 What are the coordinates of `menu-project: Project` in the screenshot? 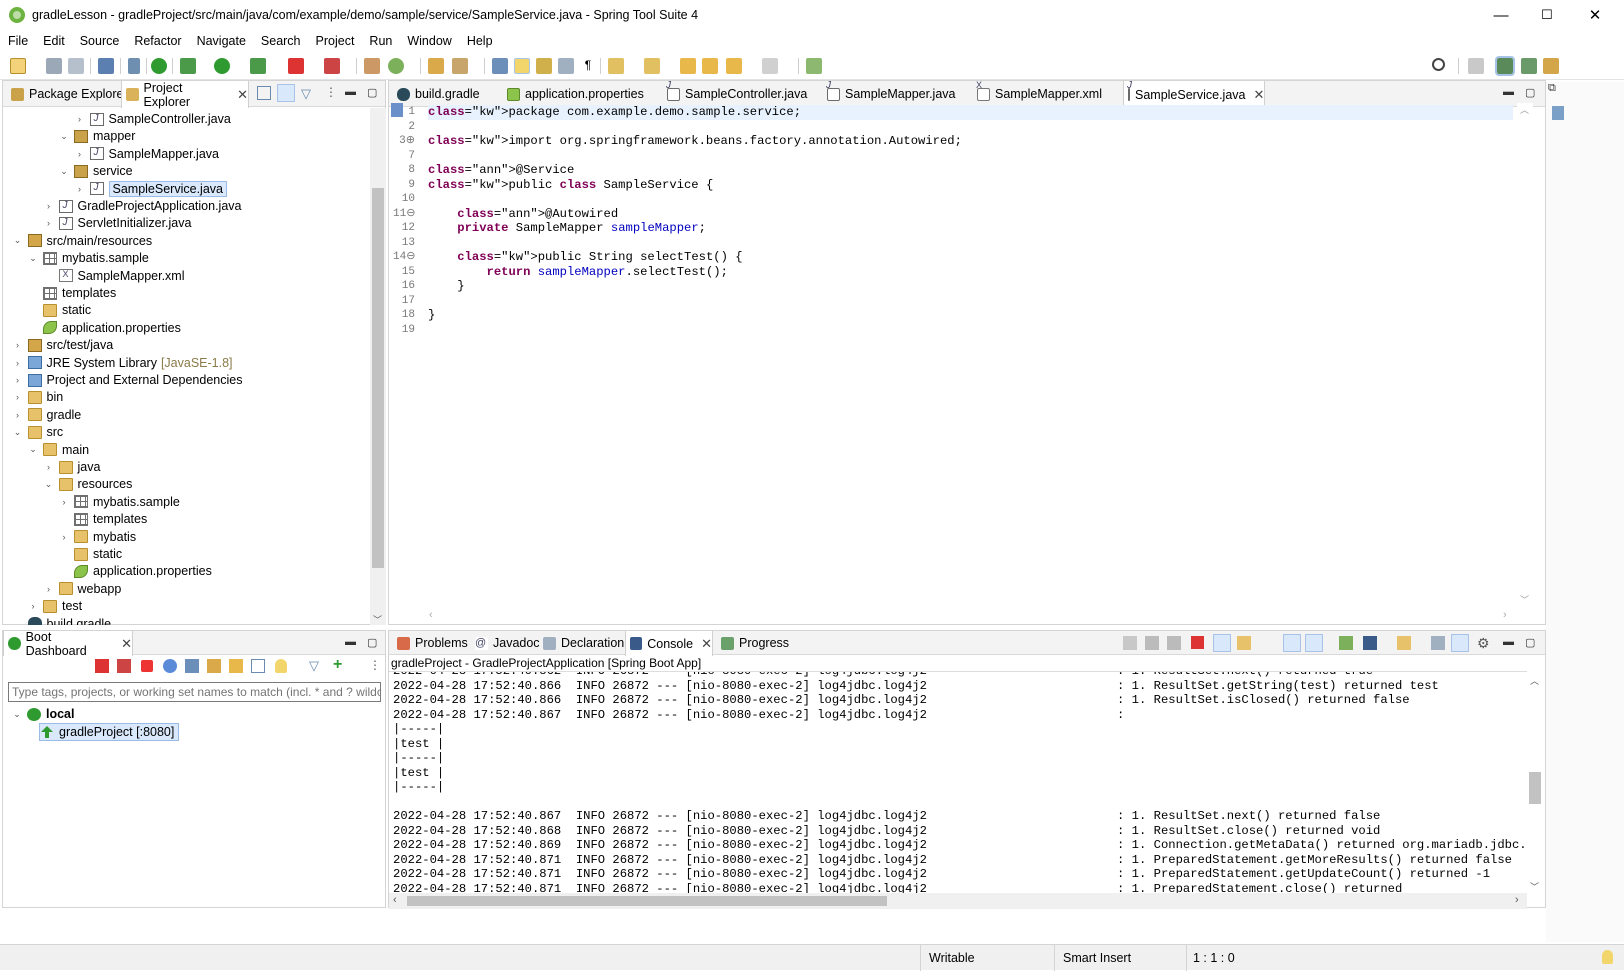 It's located at (335, 41).